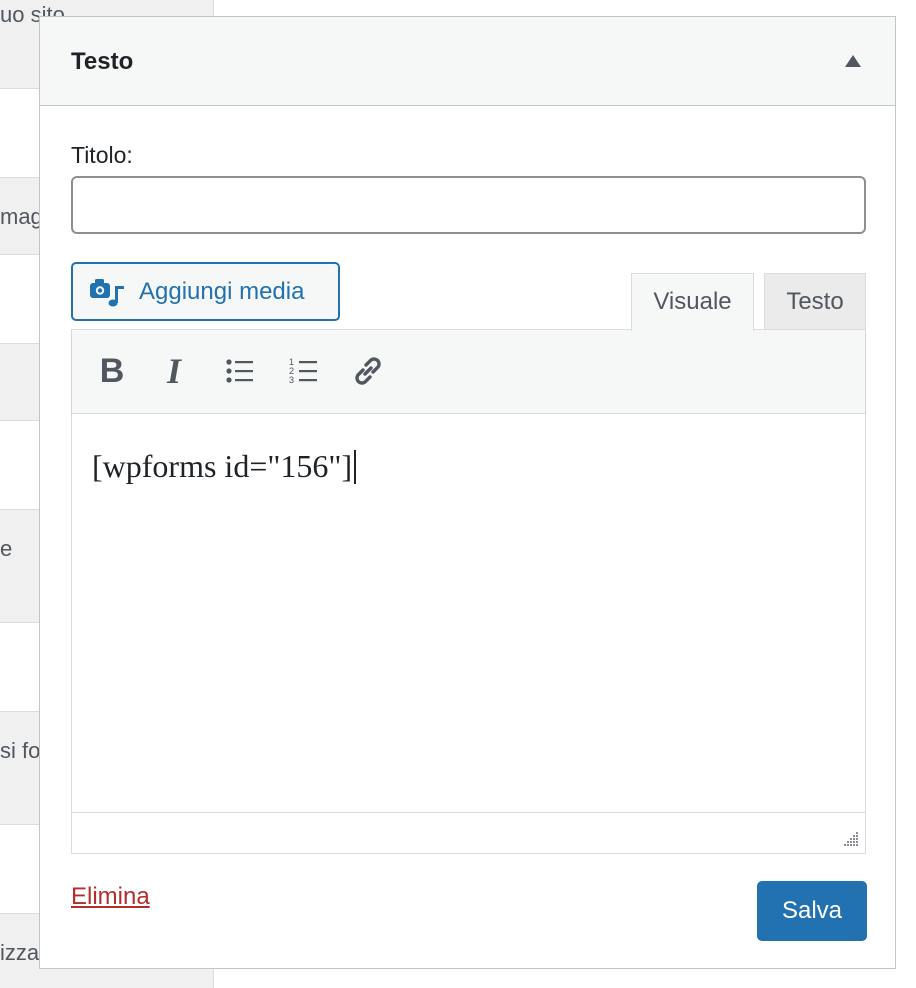  What do you see at coordinates (107, 293) in the screenshot?
I see `media-icon` at bounding box center [107, 293].